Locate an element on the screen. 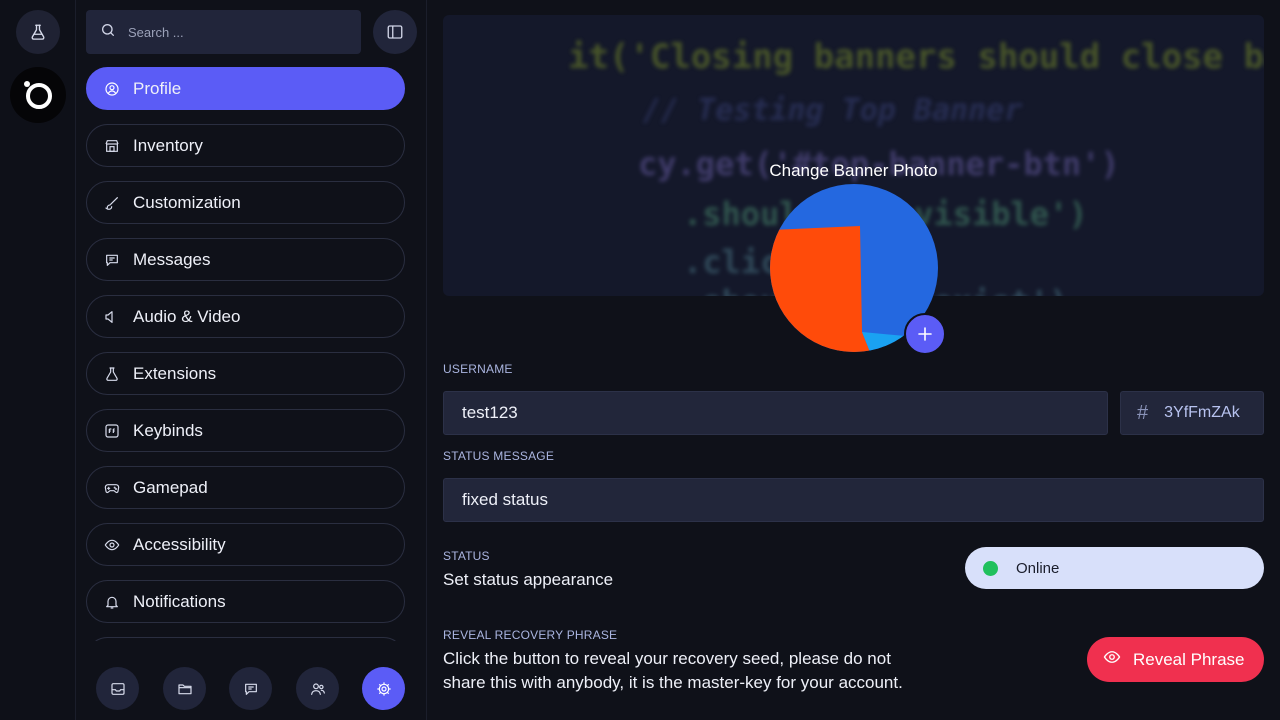 This screenshot has width=1280, height=720. sidebar-item-label: Customization is located at coordinates (187, 202).